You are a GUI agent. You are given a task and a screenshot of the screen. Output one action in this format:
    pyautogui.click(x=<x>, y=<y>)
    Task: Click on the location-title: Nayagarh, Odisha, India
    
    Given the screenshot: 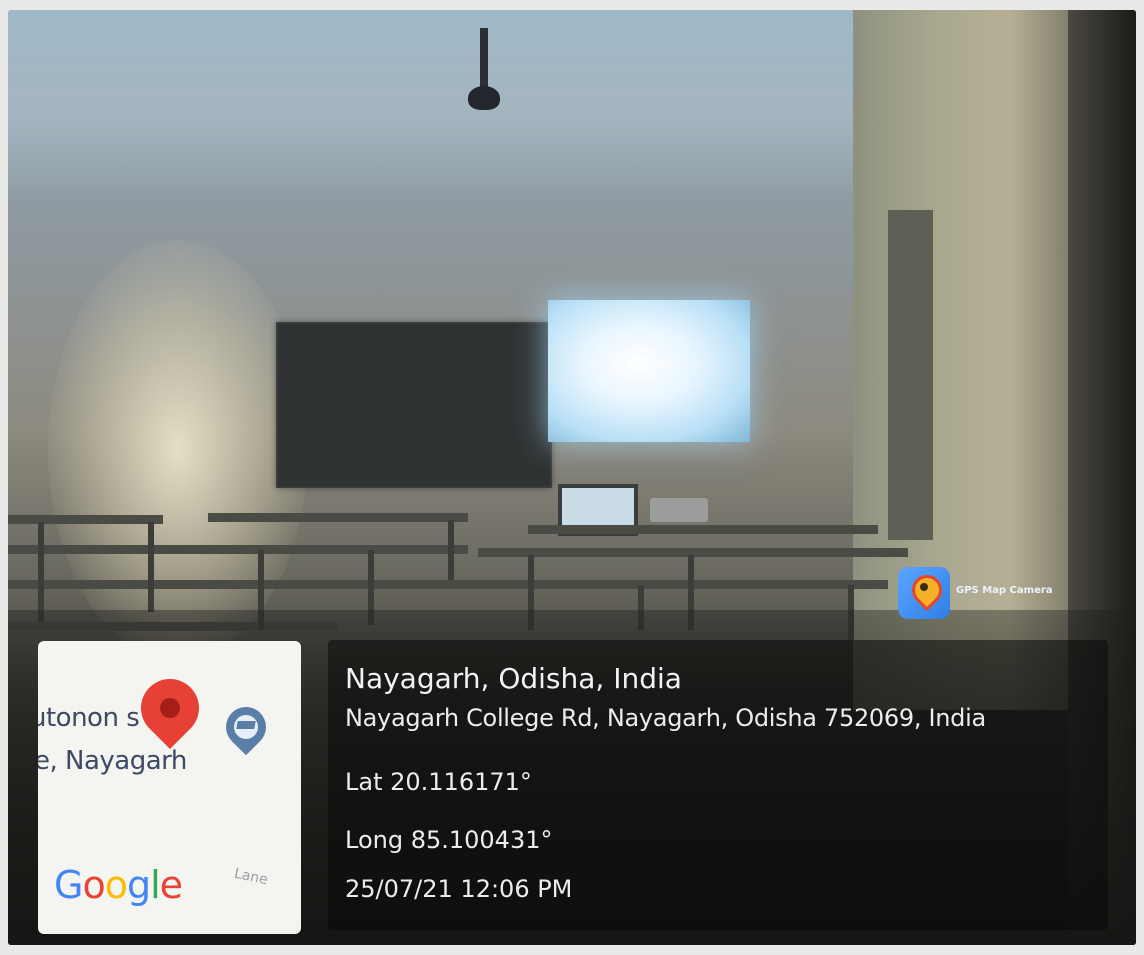 What is the action you would take?
    pyautogui.click(x=513, y=678)
    